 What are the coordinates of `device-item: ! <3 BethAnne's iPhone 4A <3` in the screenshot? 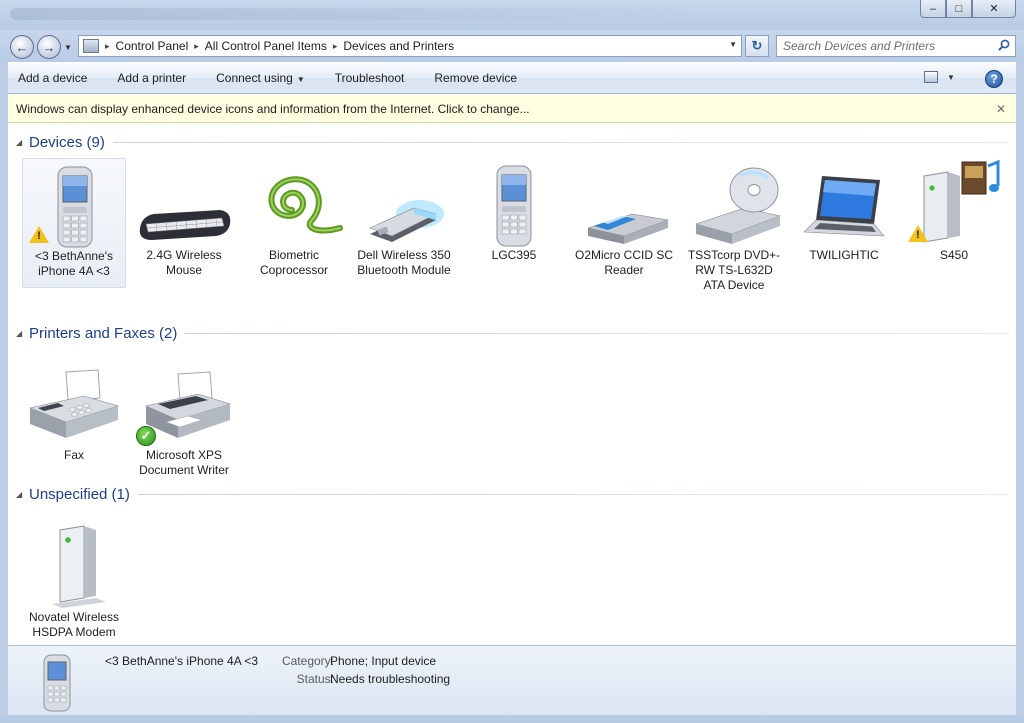 It's located at (74, 223).